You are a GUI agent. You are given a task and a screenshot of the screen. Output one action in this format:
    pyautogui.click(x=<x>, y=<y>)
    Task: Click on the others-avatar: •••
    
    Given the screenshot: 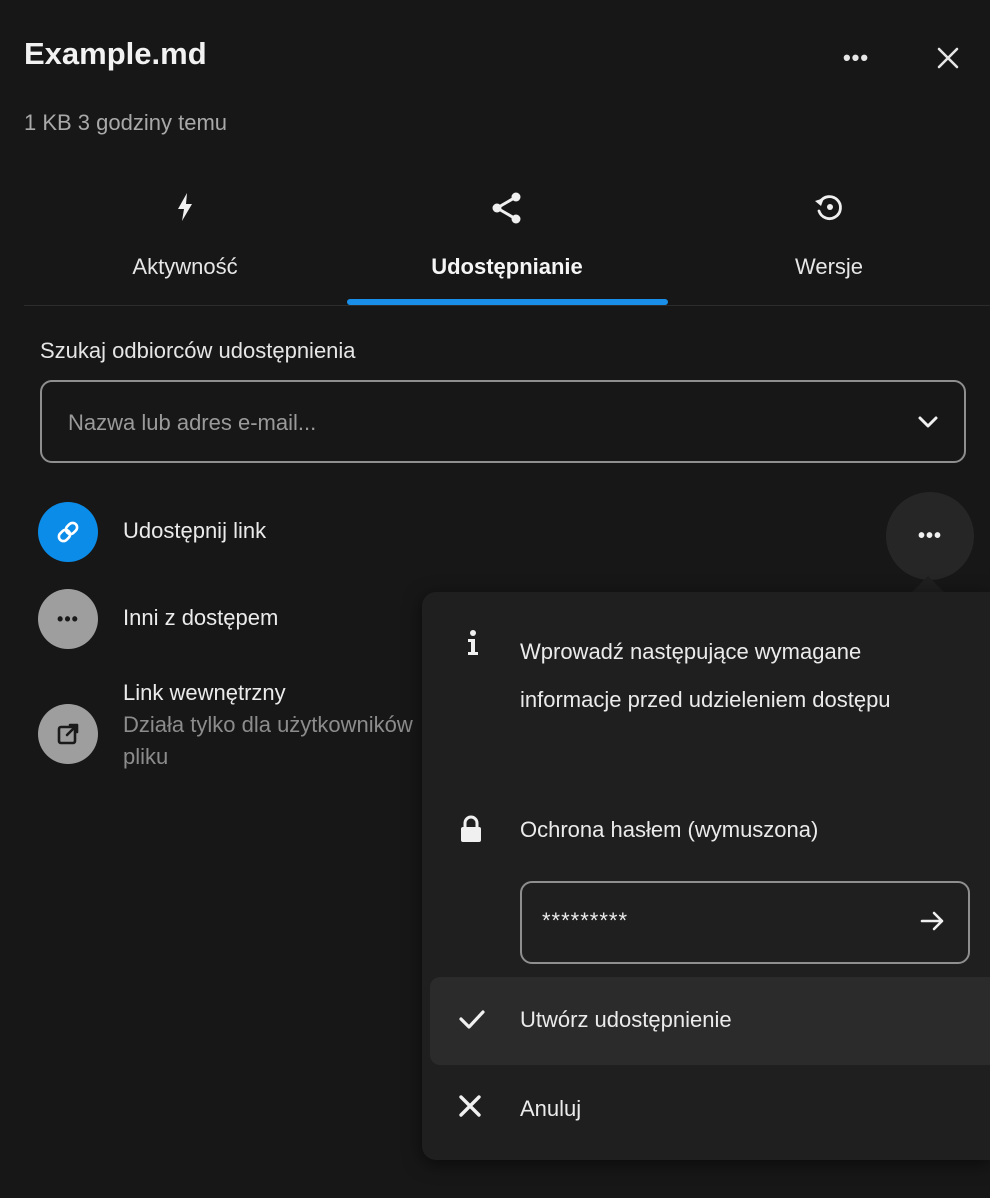 What is the action you would take?
    pyautogui.click(x=68, y=619)
    